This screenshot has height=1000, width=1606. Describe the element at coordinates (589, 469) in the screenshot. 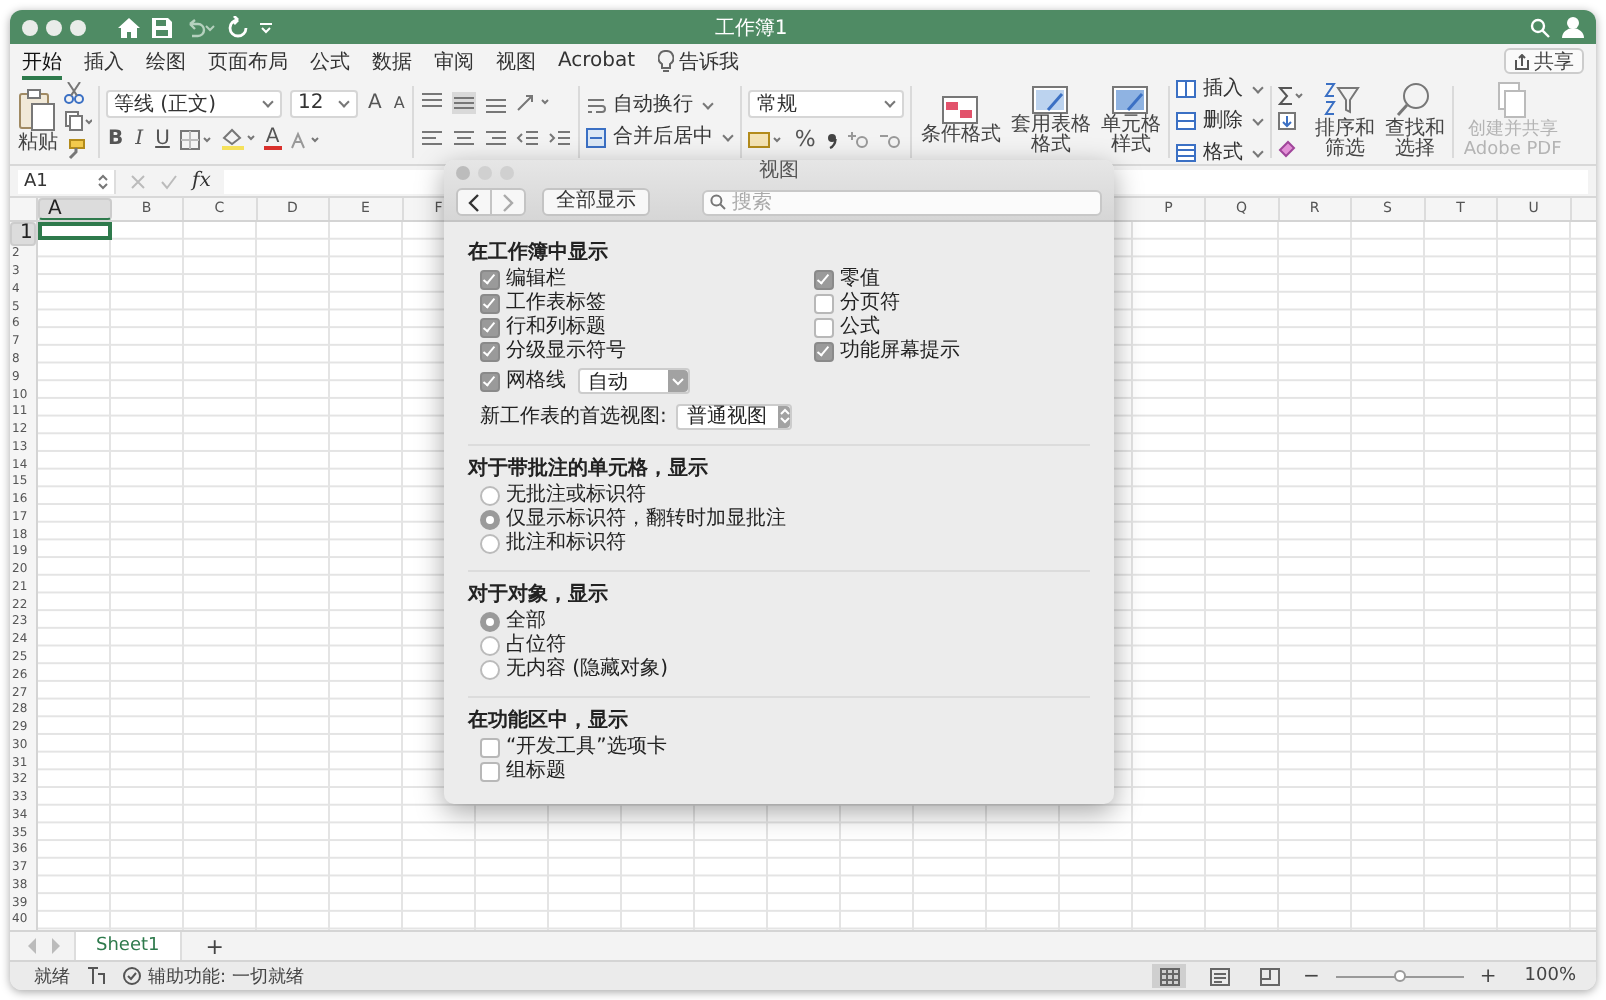

I see `section-heading: 对于带批注的单元格，显示` at that location.